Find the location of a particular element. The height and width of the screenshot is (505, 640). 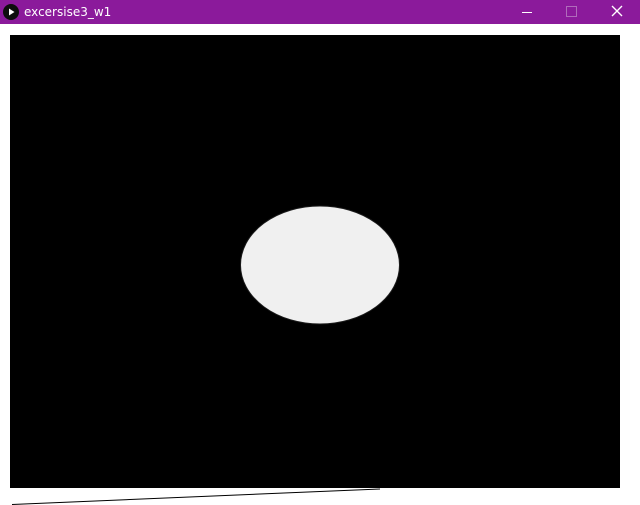

stray-line is located at coordinates (196, 496).